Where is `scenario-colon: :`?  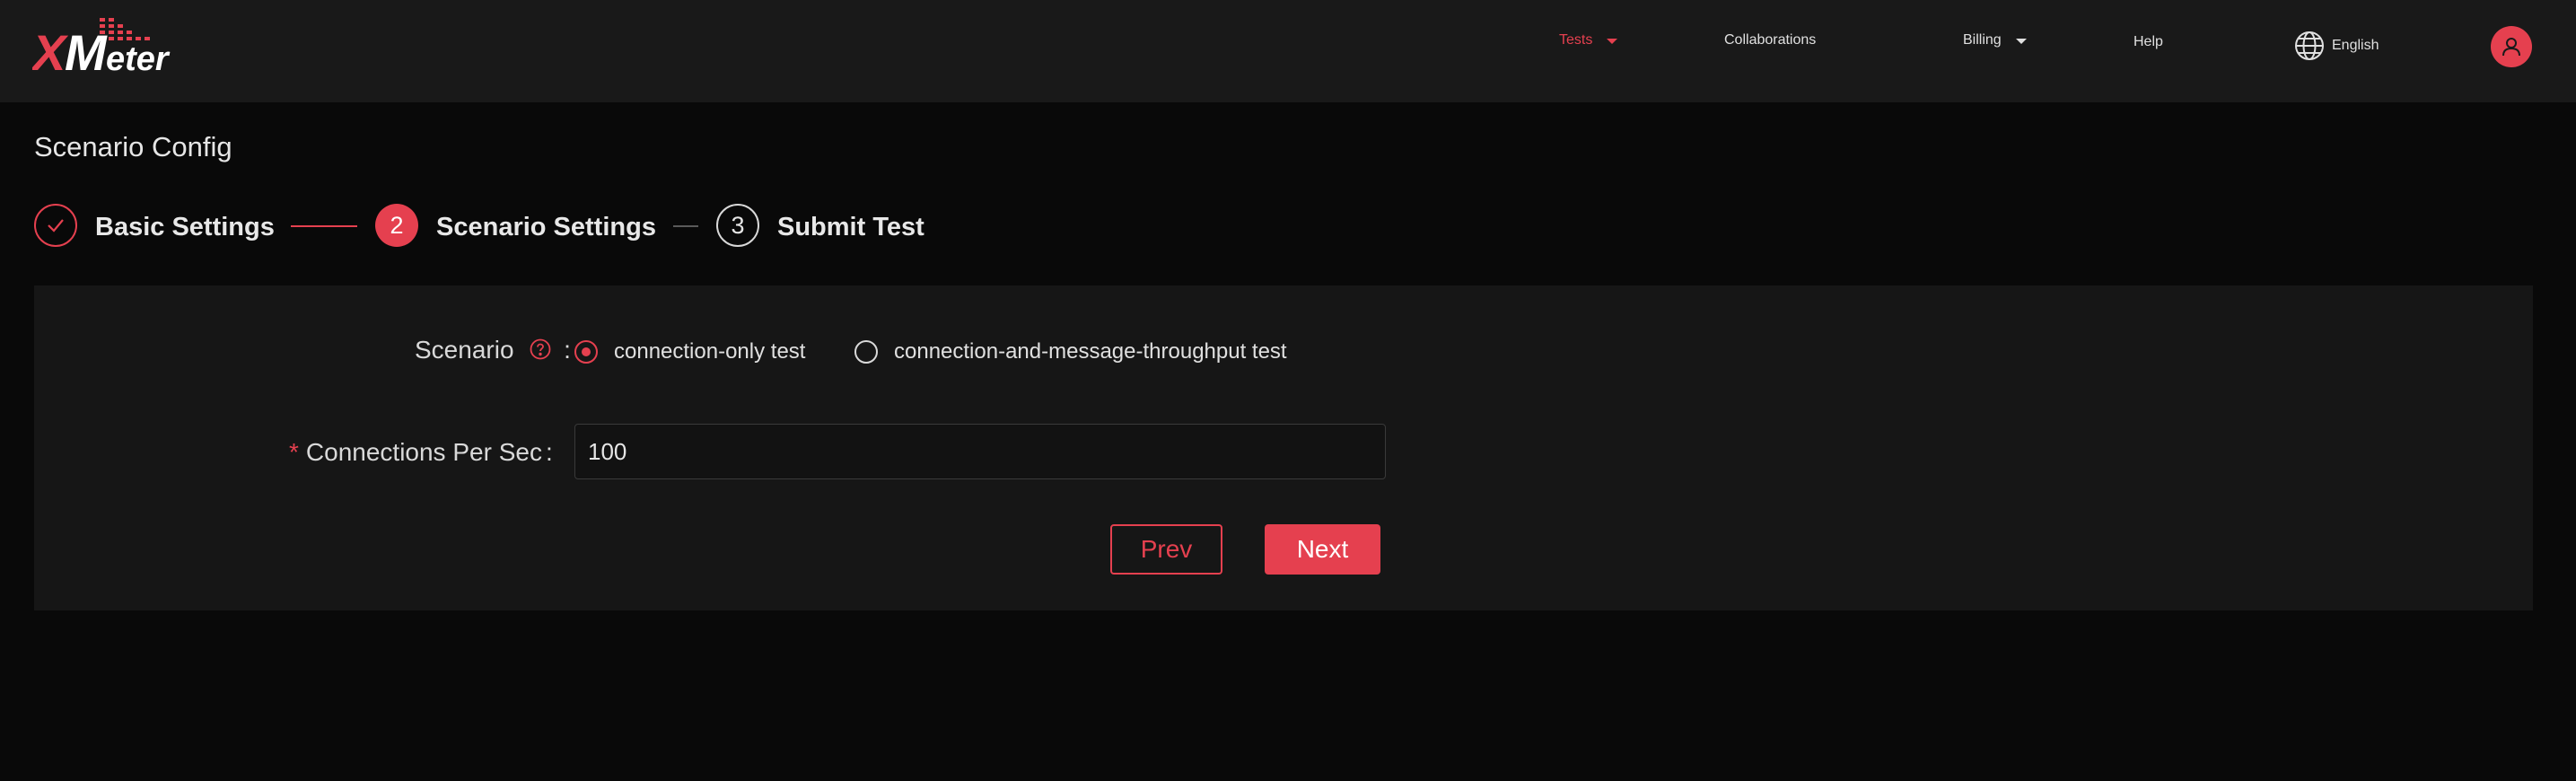
scenario-colon: : is located at coordinates (567, 350).